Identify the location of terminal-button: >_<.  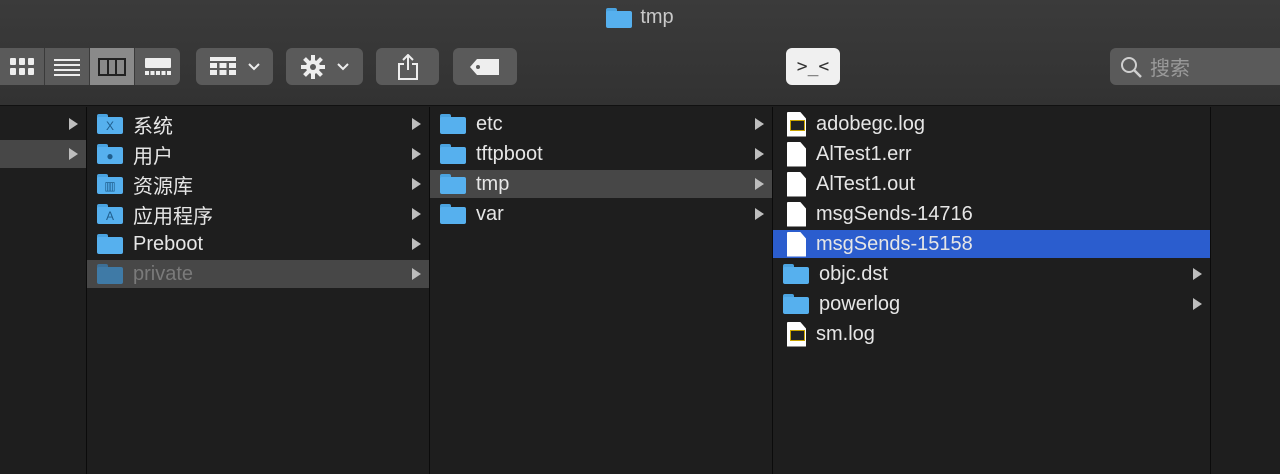
(813, 66).